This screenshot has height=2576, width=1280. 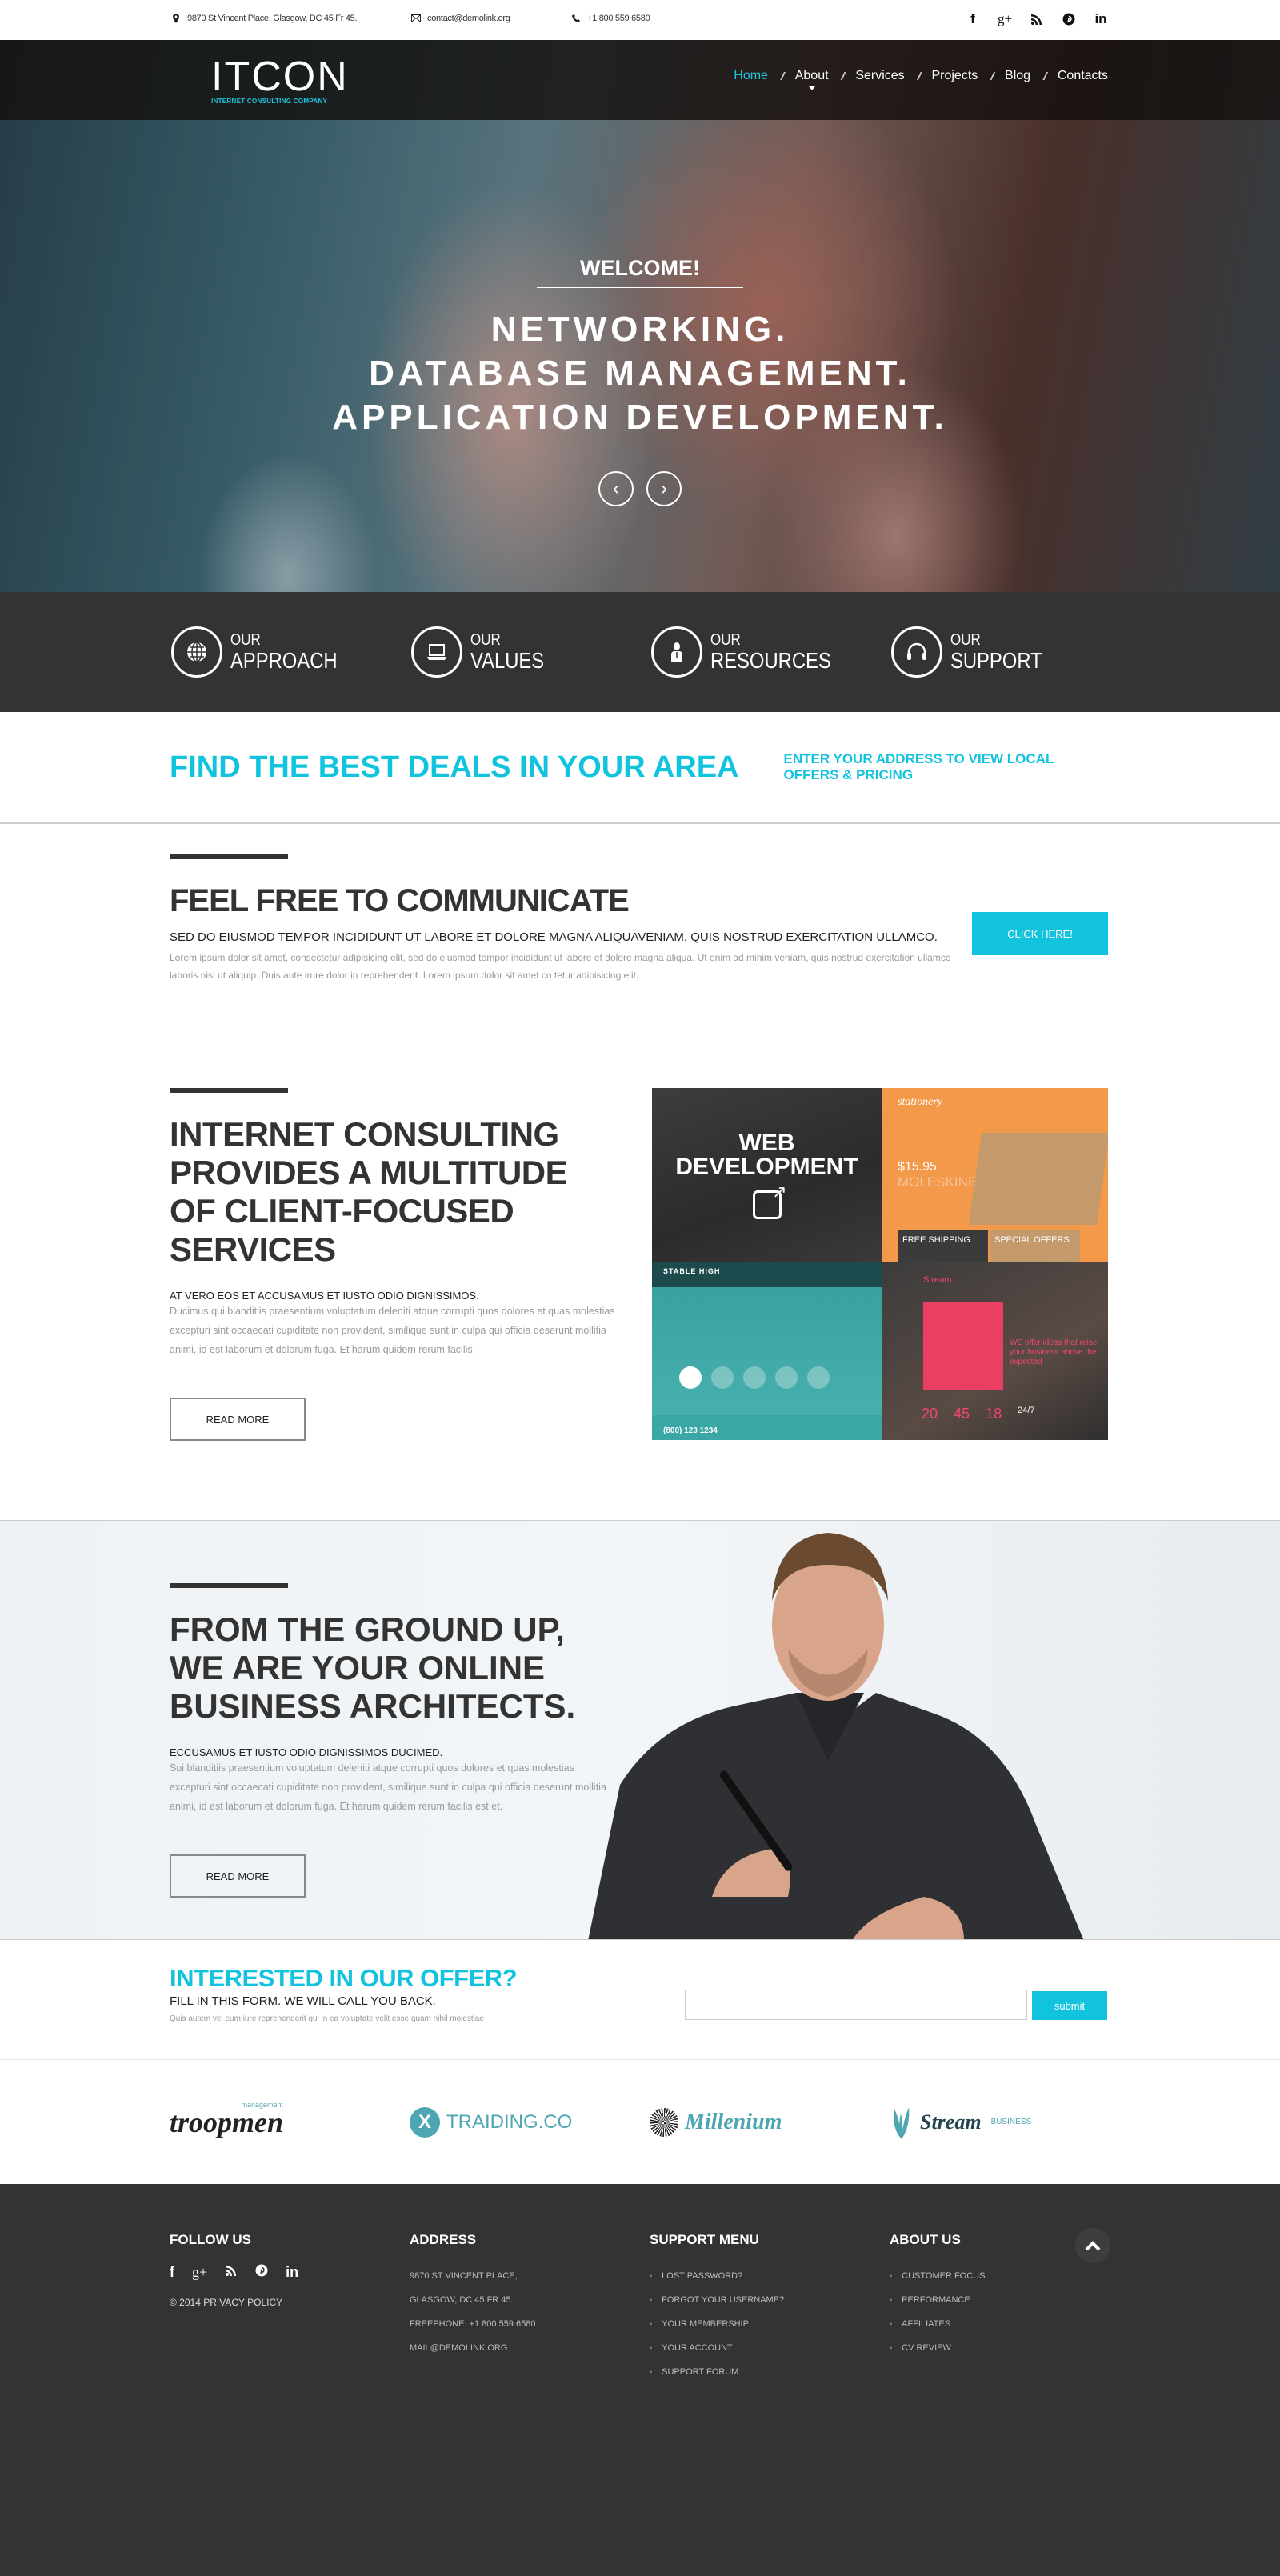 What do you see at coordinates (751, 76) in the screenshot?
I see `nav-home: Home` at bounding box center [751, 76].